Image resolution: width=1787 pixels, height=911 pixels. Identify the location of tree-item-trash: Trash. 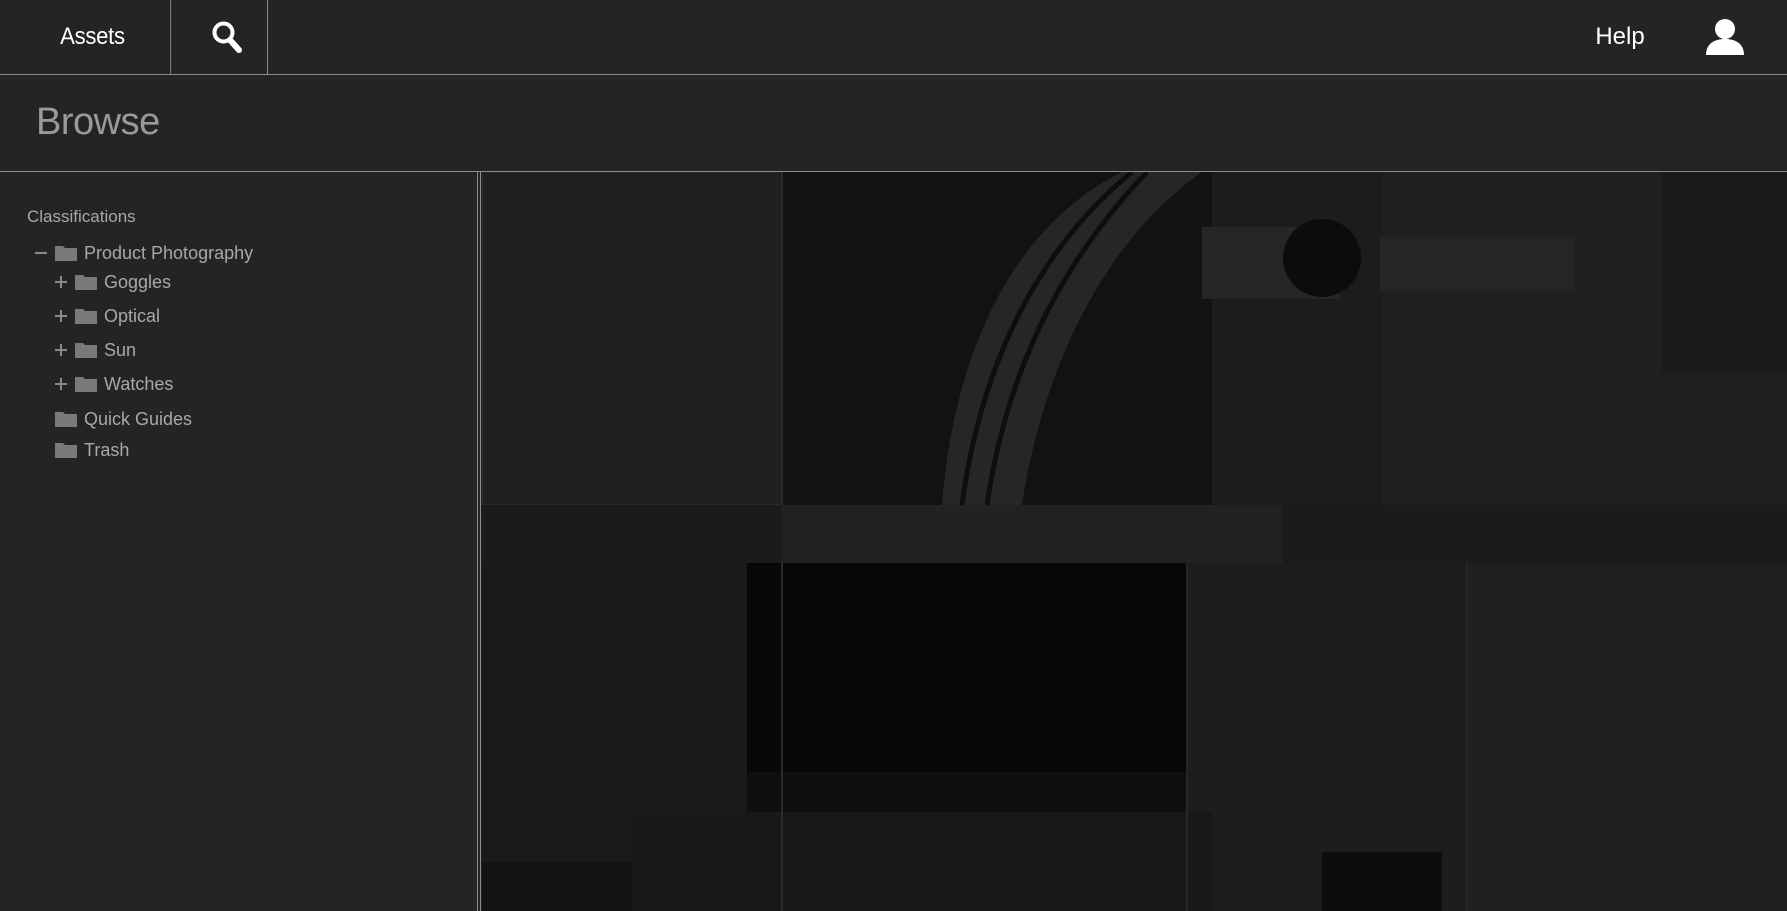
(91, 450).